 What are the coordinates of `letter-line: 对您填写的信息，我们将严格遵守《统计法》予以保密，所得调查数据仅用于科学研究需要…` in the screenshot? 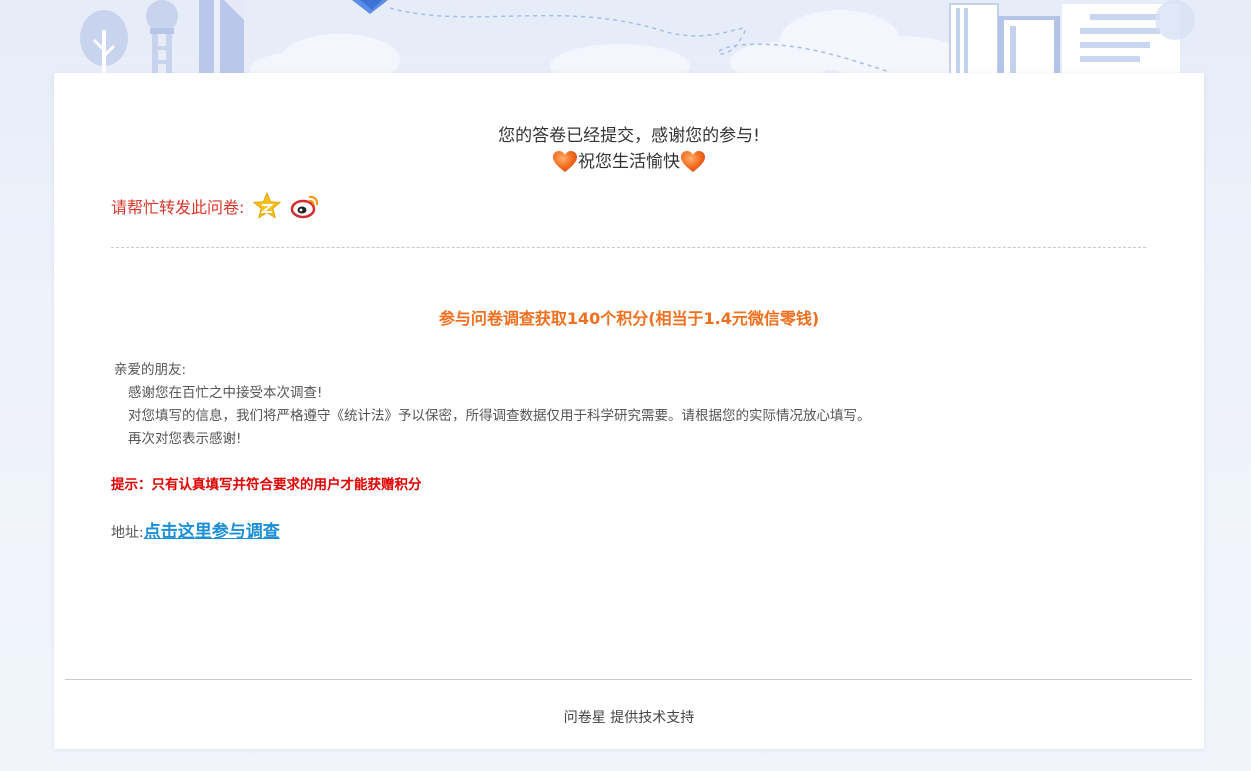 It's located at (499, 416).